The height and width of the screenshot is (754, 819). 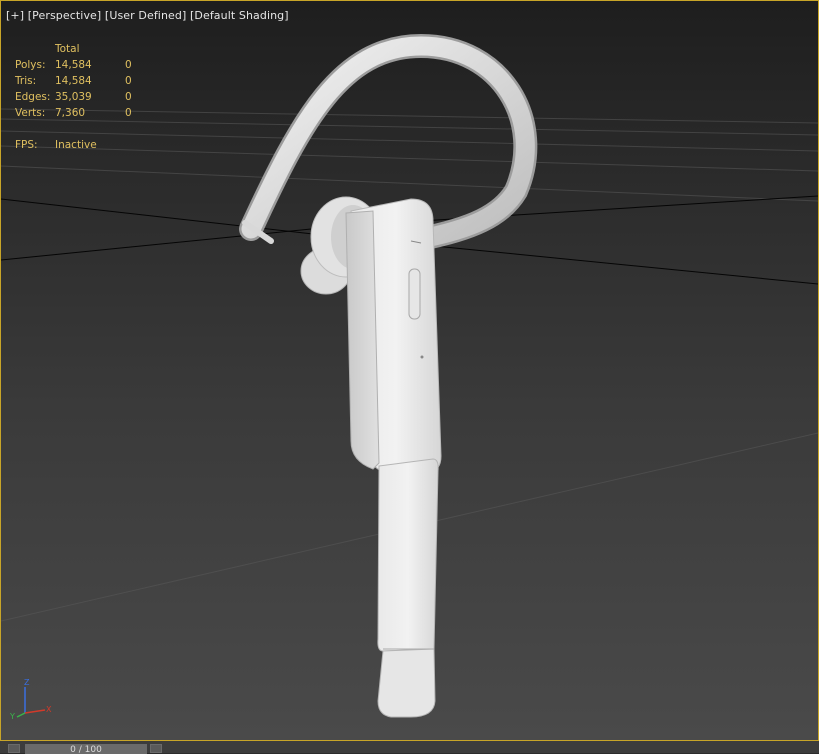 I want to click on previous-frame-button, so click(x=14, y=748).